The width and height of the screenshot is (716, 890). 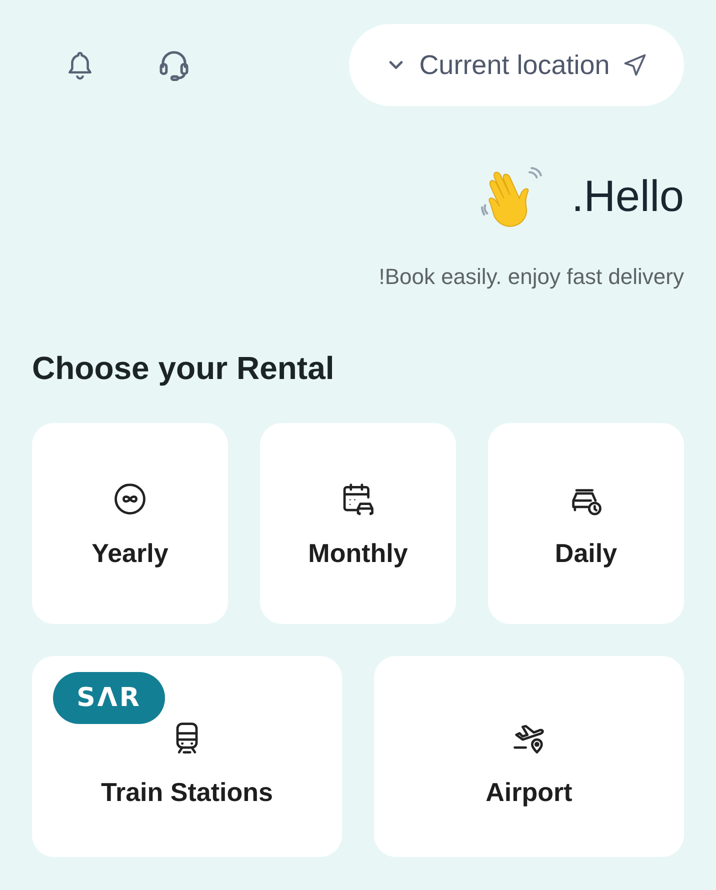 I want to click on navigation-arrow-icon, so click(x=635, y=65).